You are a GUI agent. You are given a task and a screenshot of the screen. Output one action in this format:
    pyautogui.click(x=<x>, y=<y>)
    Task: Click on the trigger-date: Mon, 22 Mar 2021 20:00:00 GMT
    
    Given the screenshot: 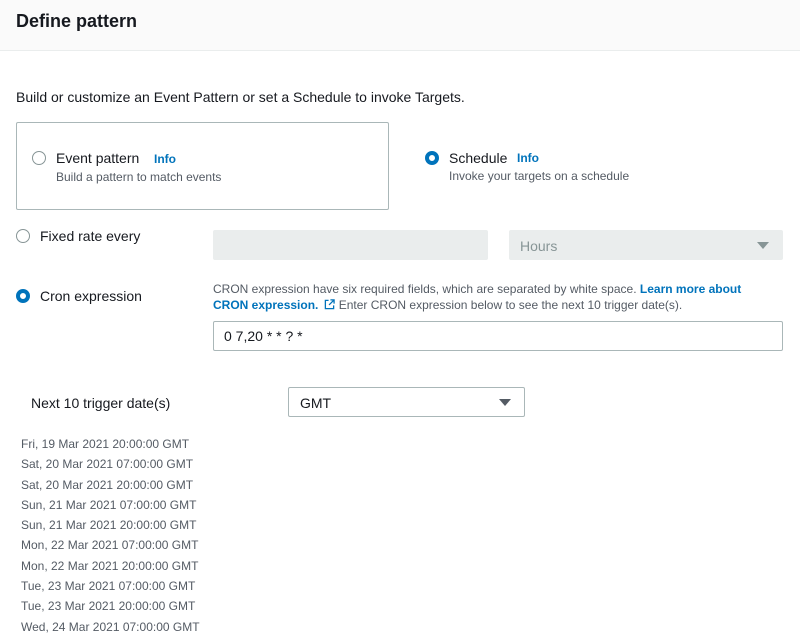 What is the action you would take?
    pyautogui.click(x=110, y=565)
    